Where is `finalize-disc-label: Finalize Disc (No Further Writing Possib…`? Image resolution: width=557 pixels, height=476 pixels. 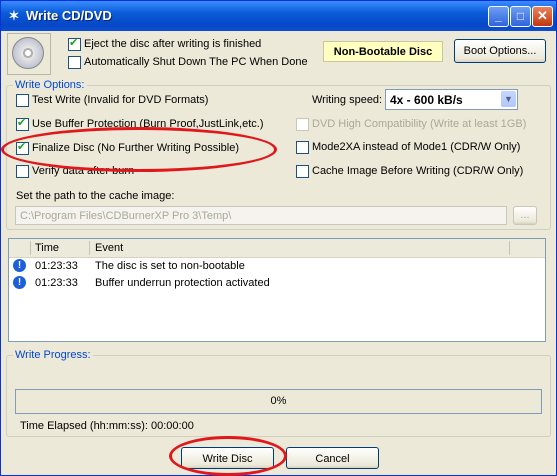 finalize-disc-label: Finalize Disc (No Further Writing Possib… is located at coordinates (136, 148).